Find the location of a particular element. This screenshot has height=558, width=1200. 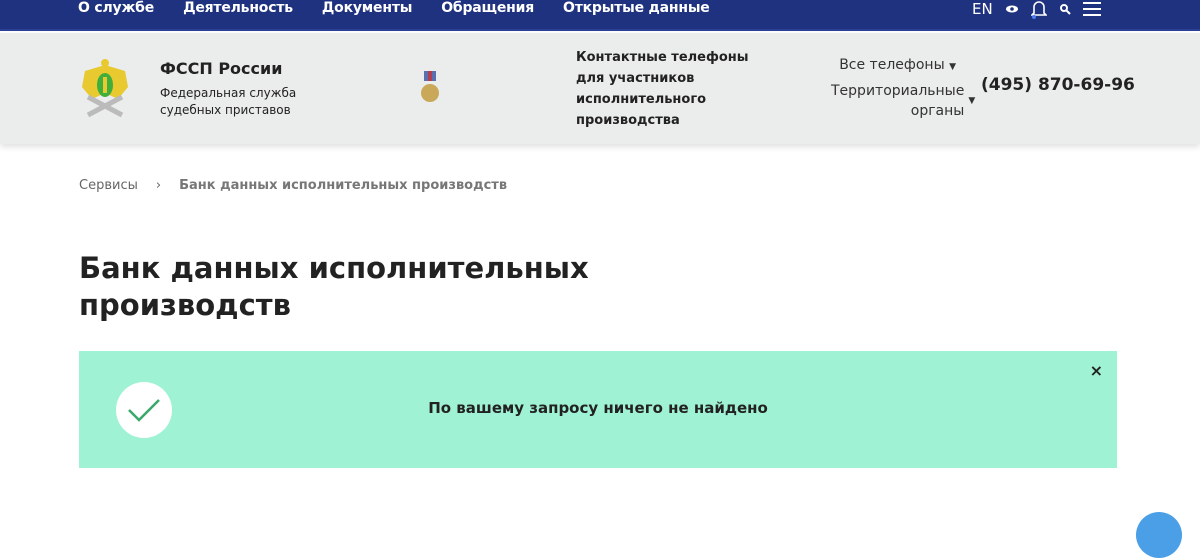

breadcrumb-services: Сервисы is located at coordinates (108, 185).